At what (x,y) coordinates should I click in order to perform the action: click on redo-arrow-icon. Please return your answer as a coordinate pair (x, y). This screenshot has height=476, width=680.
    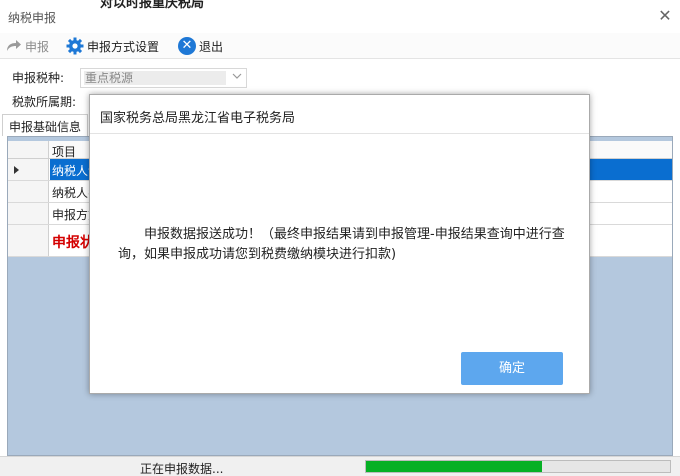
    Looking at the image, I should click on (13, 46).